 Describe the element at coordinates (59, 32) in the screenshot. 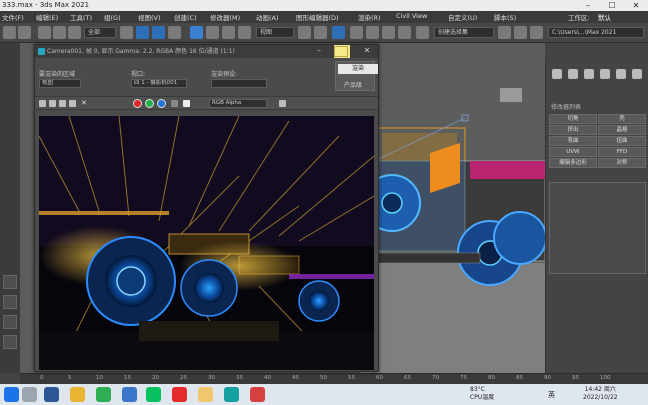

I see `unlink-icon` at that location.